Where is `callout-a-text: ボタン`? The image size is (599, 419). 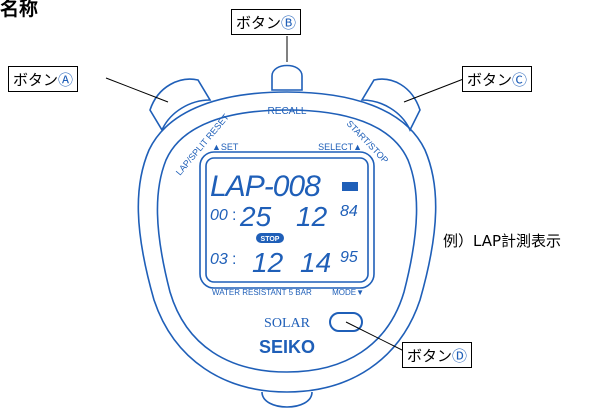 callout-a-text: ボタン is located at coordinates (36, 80).